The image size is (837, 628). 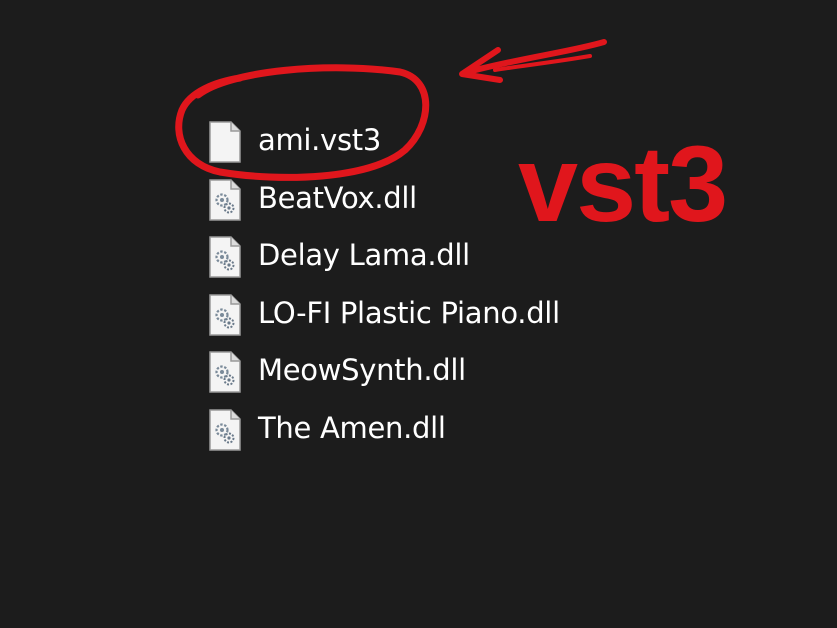 What do you see at coordinates (352, 427) in the screenshot?
I see `file-name: The Amen.dll` at bounding box center [352, 427].